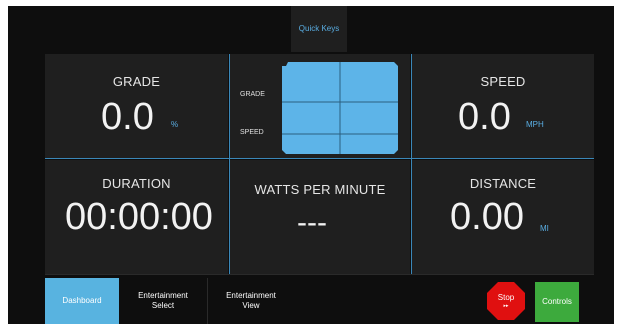  What do you see at coordinates (163, 305) in the screenshot?
I see `entertainment-select-line2: Select` at bounding box center [163, 305].